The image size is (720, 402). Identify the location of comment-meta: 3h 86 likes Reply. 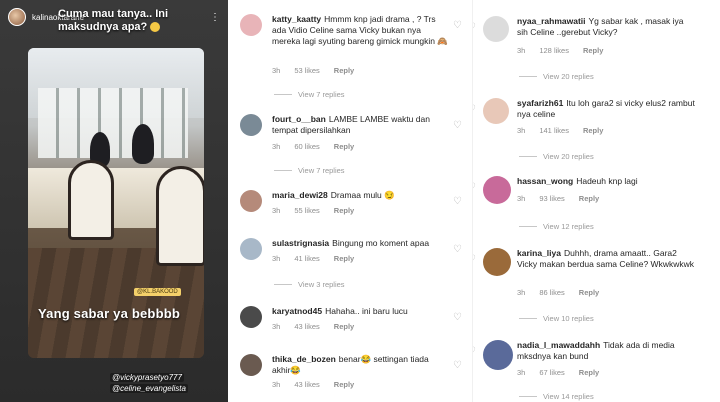
(558, 292).